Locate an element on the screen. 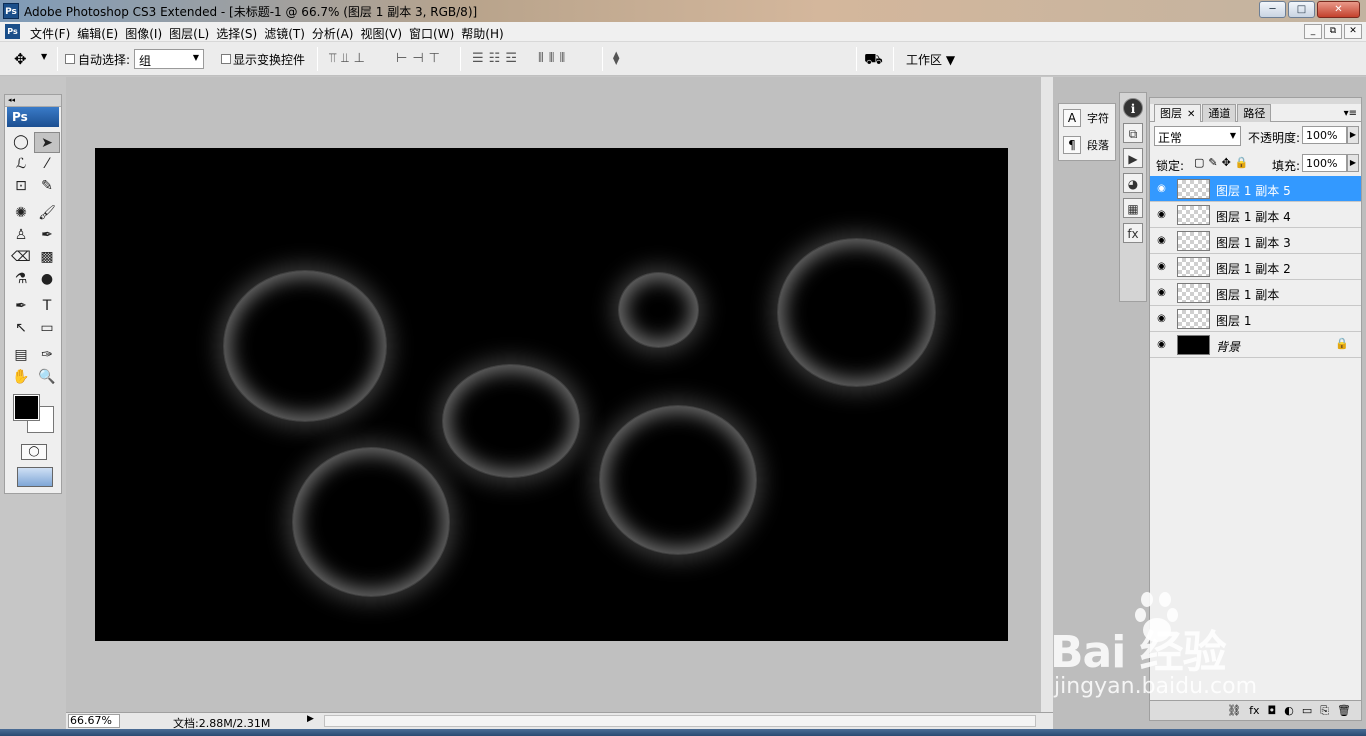 This screenshot has height=736, width=1366. move-tool-icon: ➤ is located at coordinates (47, 142).